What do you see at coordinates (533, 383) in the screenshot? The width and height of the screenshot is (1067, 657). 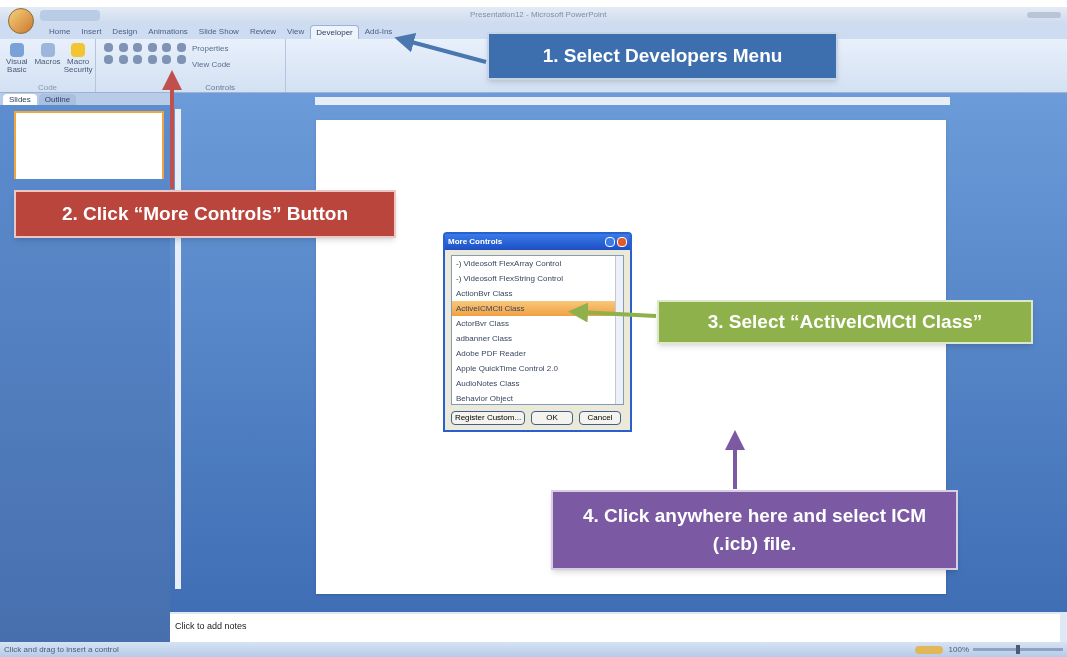 I see `list-item: AudioNotes Class` at bounding box center [533, 383].